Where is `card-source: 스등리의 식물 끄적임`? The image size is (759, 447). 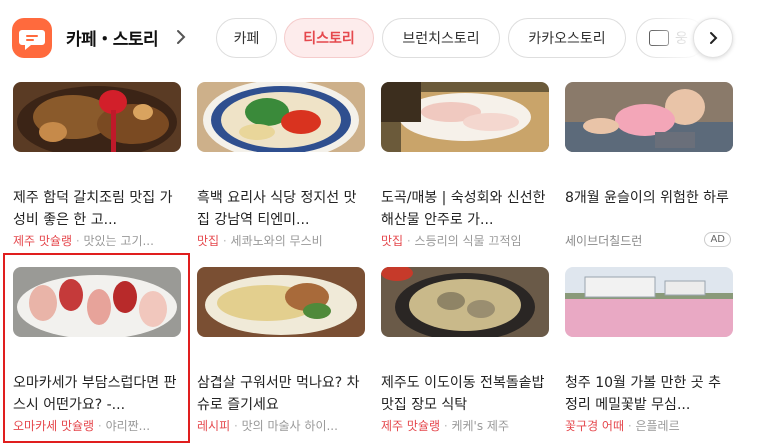 card-source: 스등리의 식물 끄적임 is located at coordinates (468, 241).